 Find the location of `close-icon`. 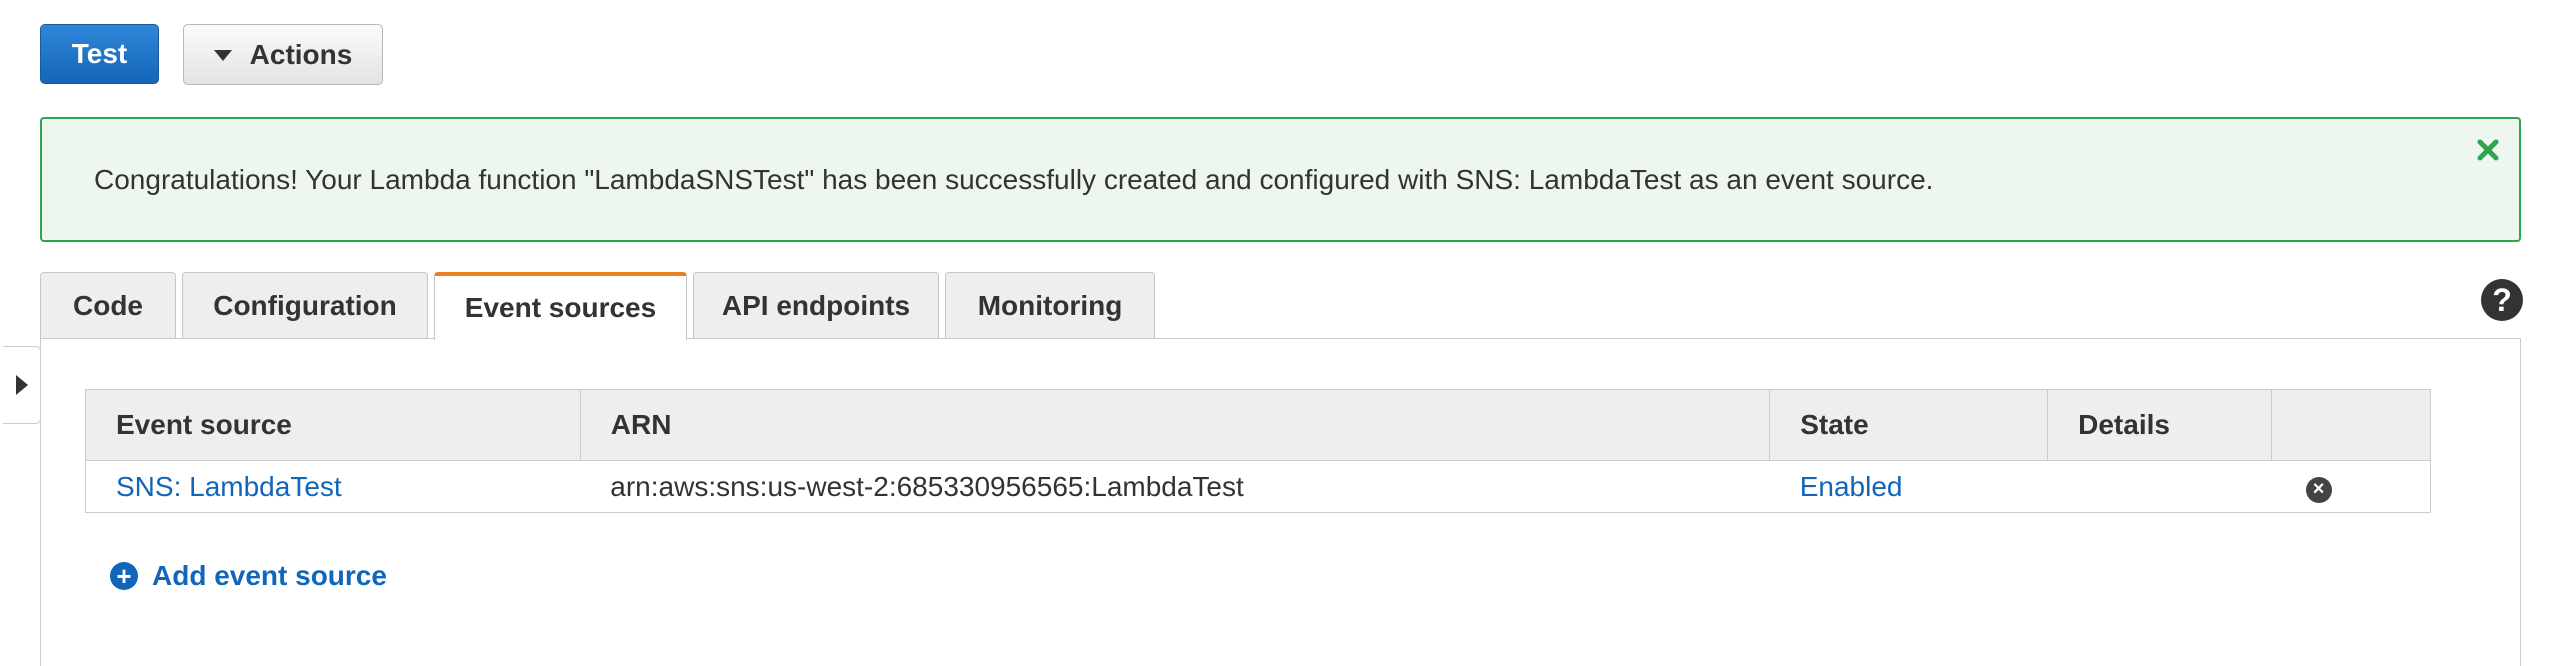

close-icon is located at coordinates (2488, 150).